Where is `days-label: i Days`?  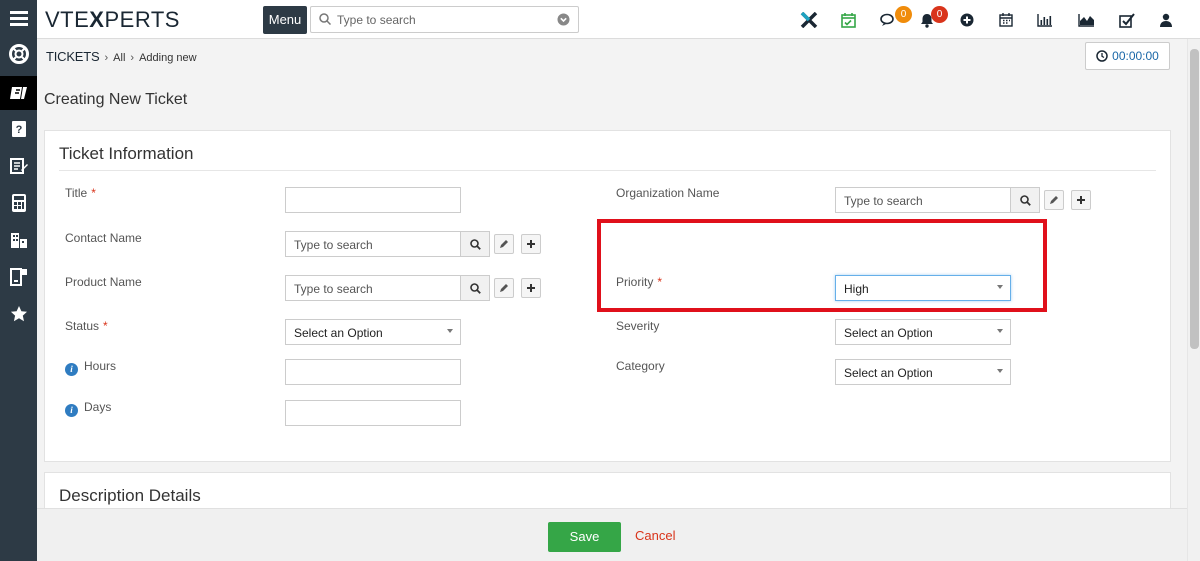 days-label: i Days is located at coordinates (88, 408).